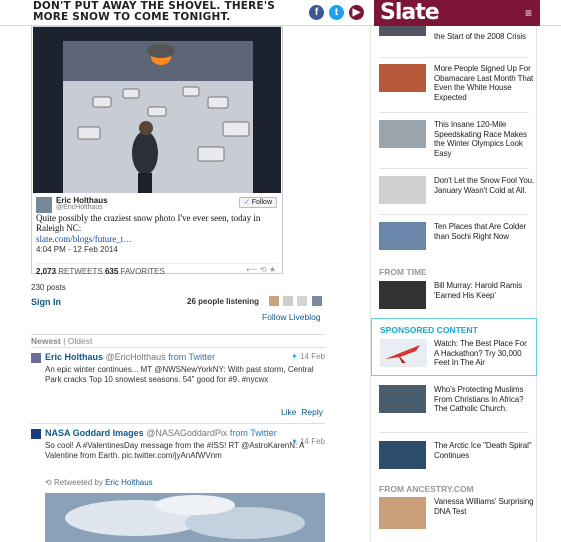 Image resolution: width=561 pixels, height=542 pixels. Describe the element at coordinates (486, 450) in the screenshot. I see `sidebar-item-title: The Arctic Ice "Death Spiral" Continues` at that location.